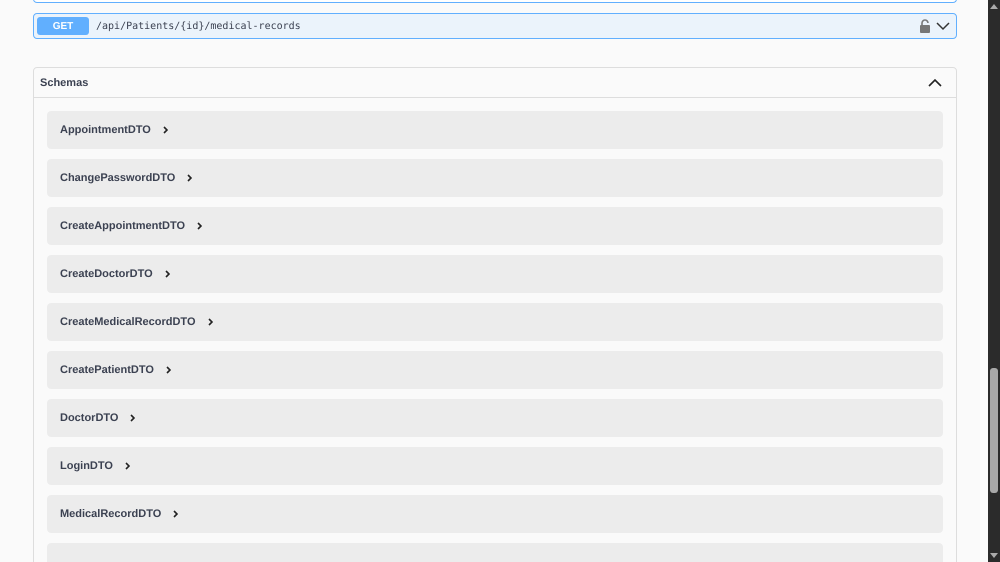 Image resolution: width=1000 pixels, height=562 pixels. I want to click on schema-name: AppointmentDTO, so click(105, 130).